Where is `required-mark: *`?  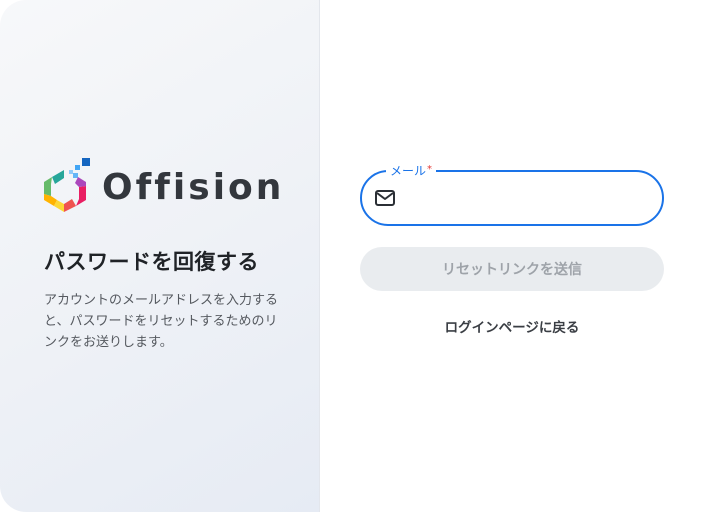 required-mark: * is located at coordinates (430, 169).